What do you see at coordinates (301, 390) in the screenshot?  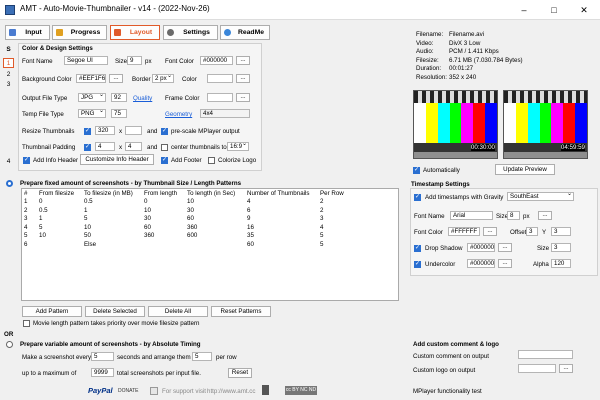 I see `license-badge: cc BY NC ND` at bounding box center [301, 390].